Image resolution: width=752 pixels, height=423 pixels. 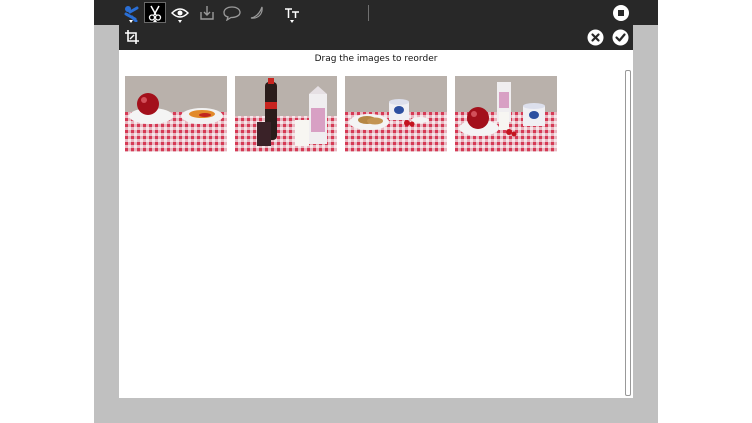 I want to click on accept-icon, so click(x=620, y=37).